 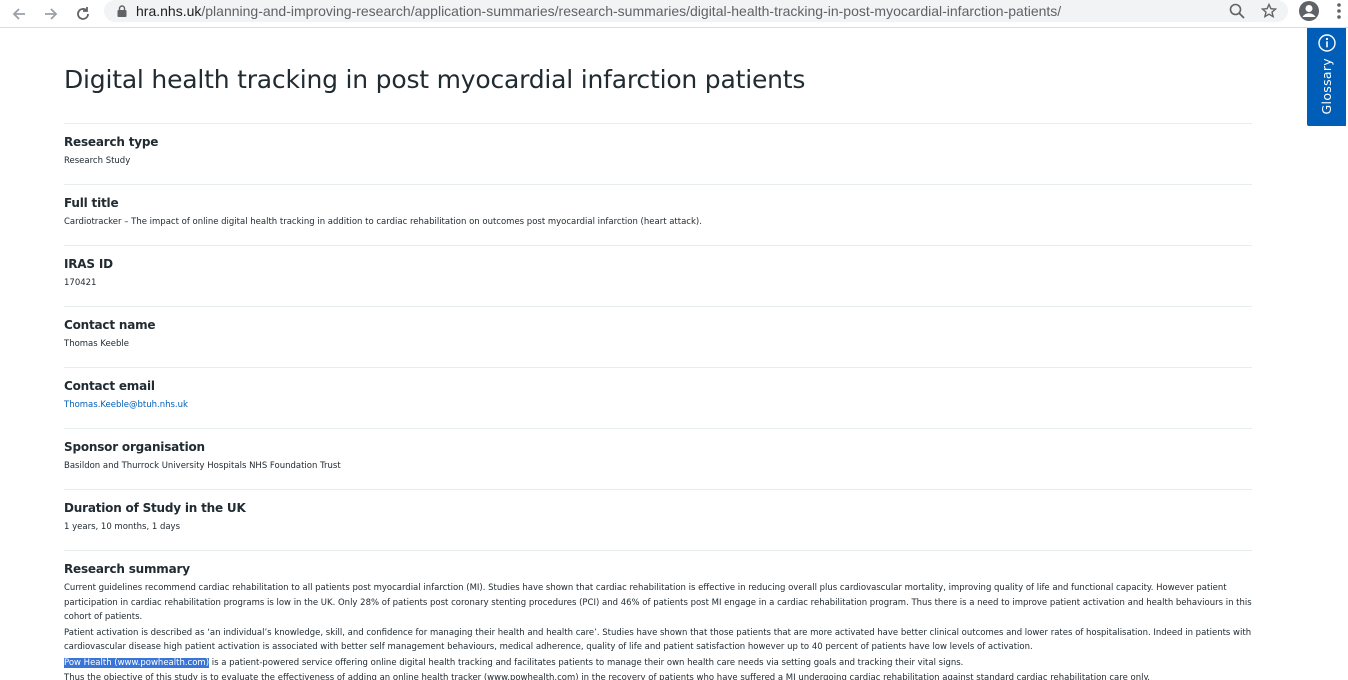 What do you see at coordinates (1326, 43) in the screenshot?
I see `info-icon` at bounding box center [1326, 43].